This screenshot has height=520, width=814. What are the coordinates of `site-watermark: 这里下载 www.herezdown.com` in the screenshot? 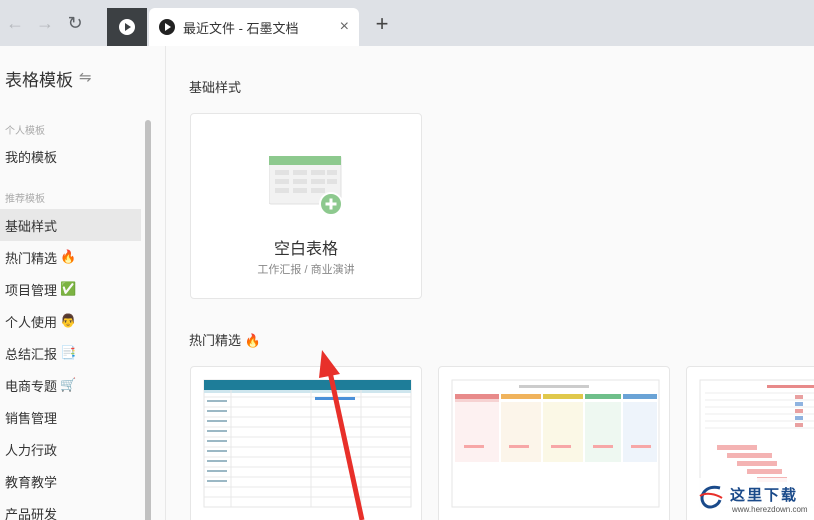 It's located at (752, 499).